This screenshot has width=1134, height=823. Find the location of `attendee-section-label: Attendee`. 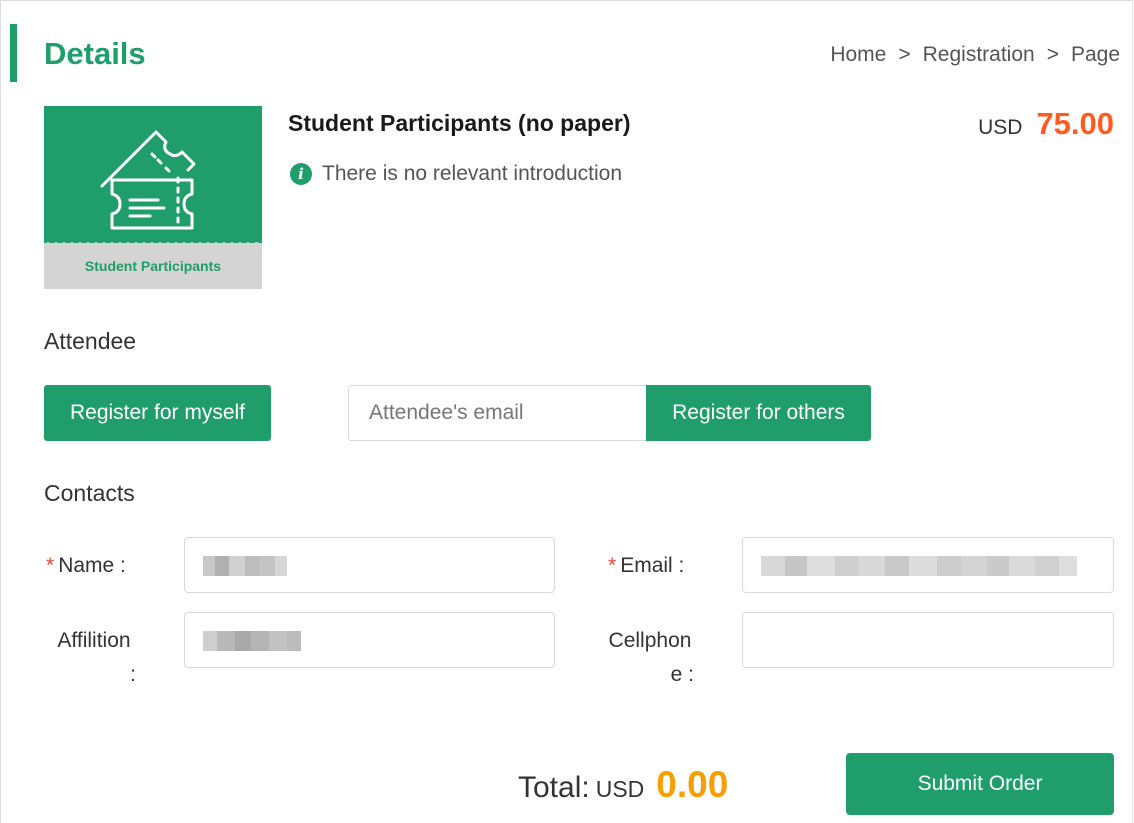

attendee-section-label: Attendee is located at coordinates (90, 341).